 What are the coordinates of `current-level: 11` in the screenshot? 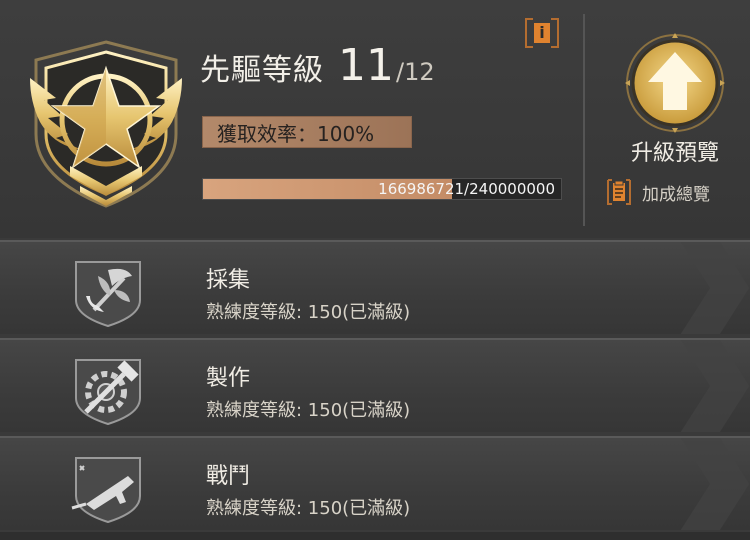 It's located at (366, 65).